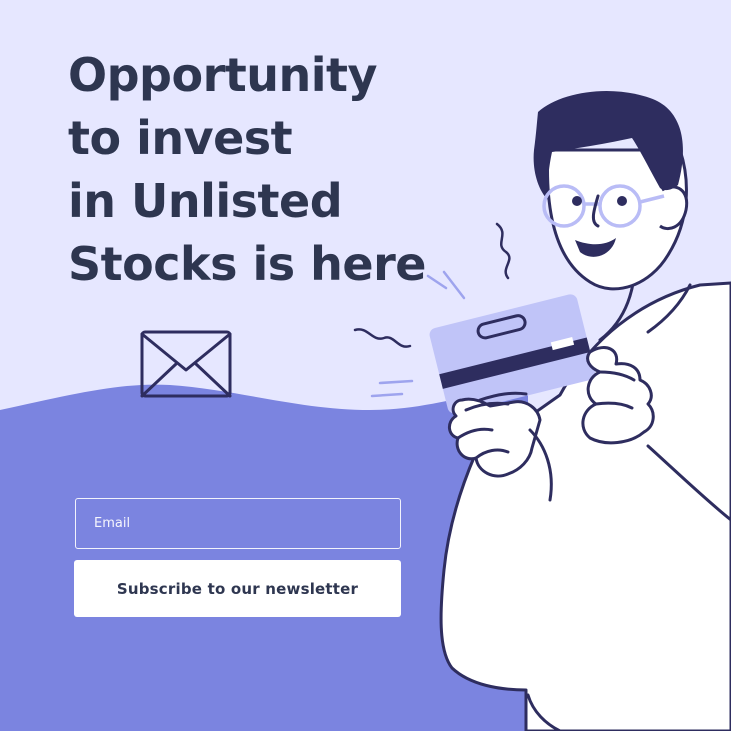 The width and height of the screenshot is (731, 731). What do you see at coordinates (205, 201) in the screenshot?
I see `headline-line: in Unlisted` at bounding box center [205, 201].